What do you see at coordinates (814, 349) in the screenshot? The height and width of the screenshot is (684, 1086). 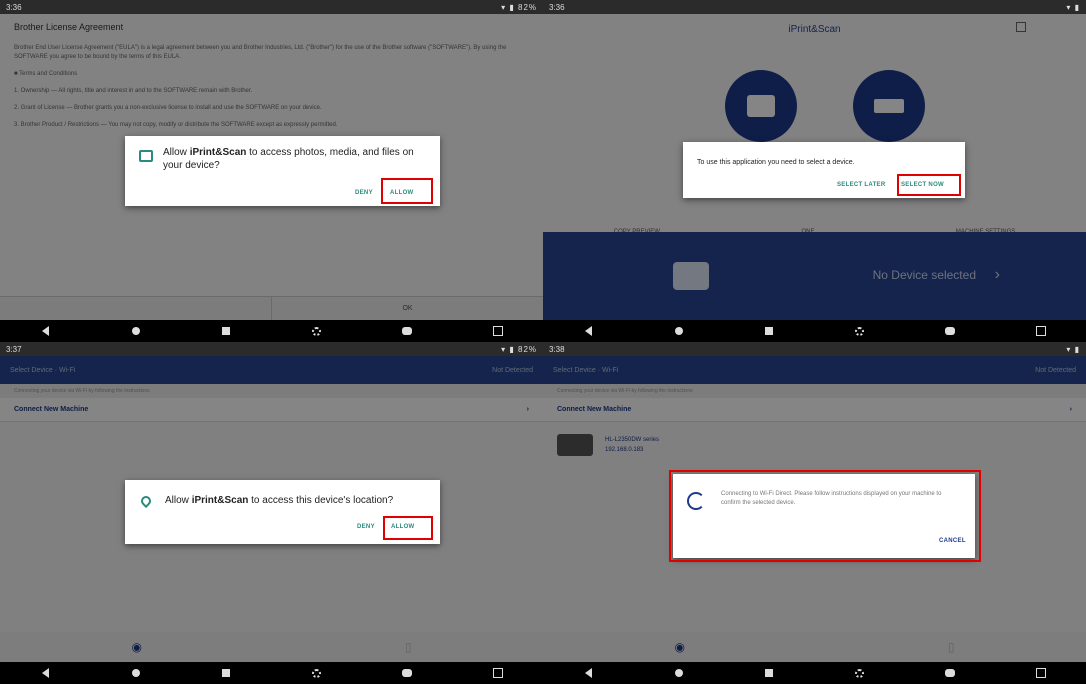 I see `status-bar: 3:38 ▾ ▮` at bounding box center [814, 349].